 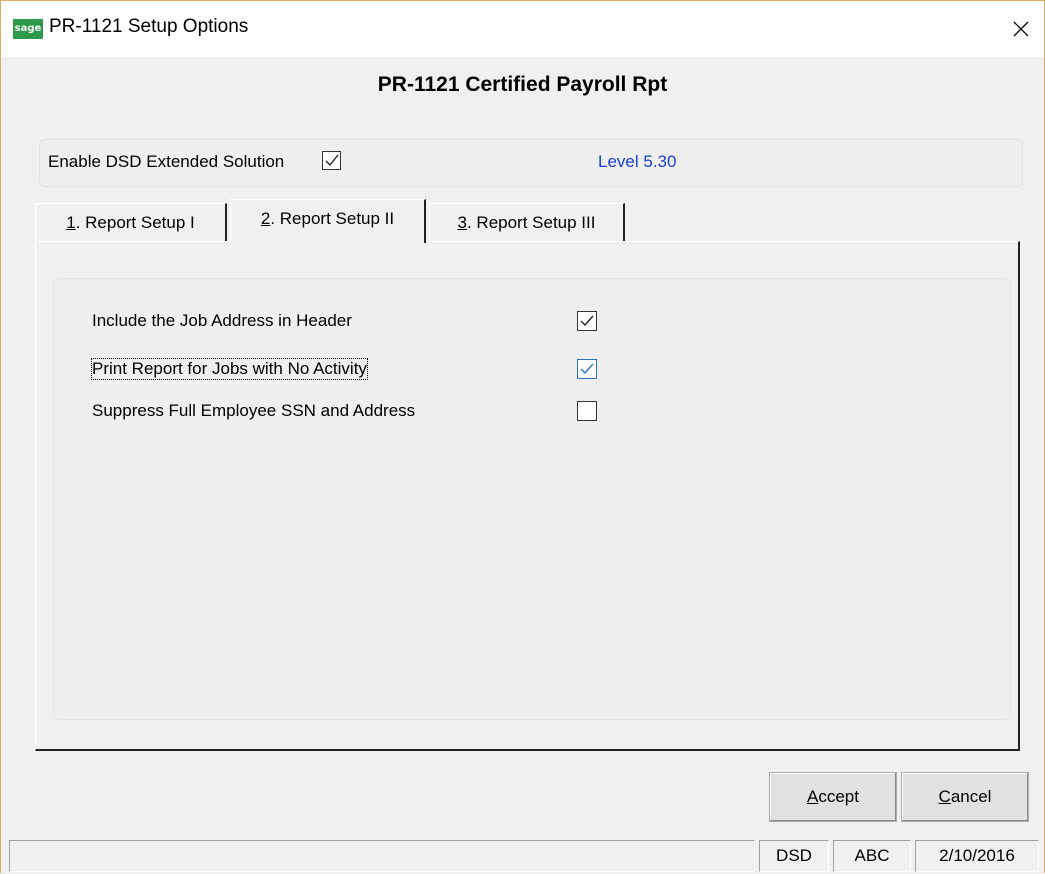 What do you see at coordinates (587, 411) in the screenshot?
I see `suppress-ssn-checkbox` at bounding box center [587, 411].